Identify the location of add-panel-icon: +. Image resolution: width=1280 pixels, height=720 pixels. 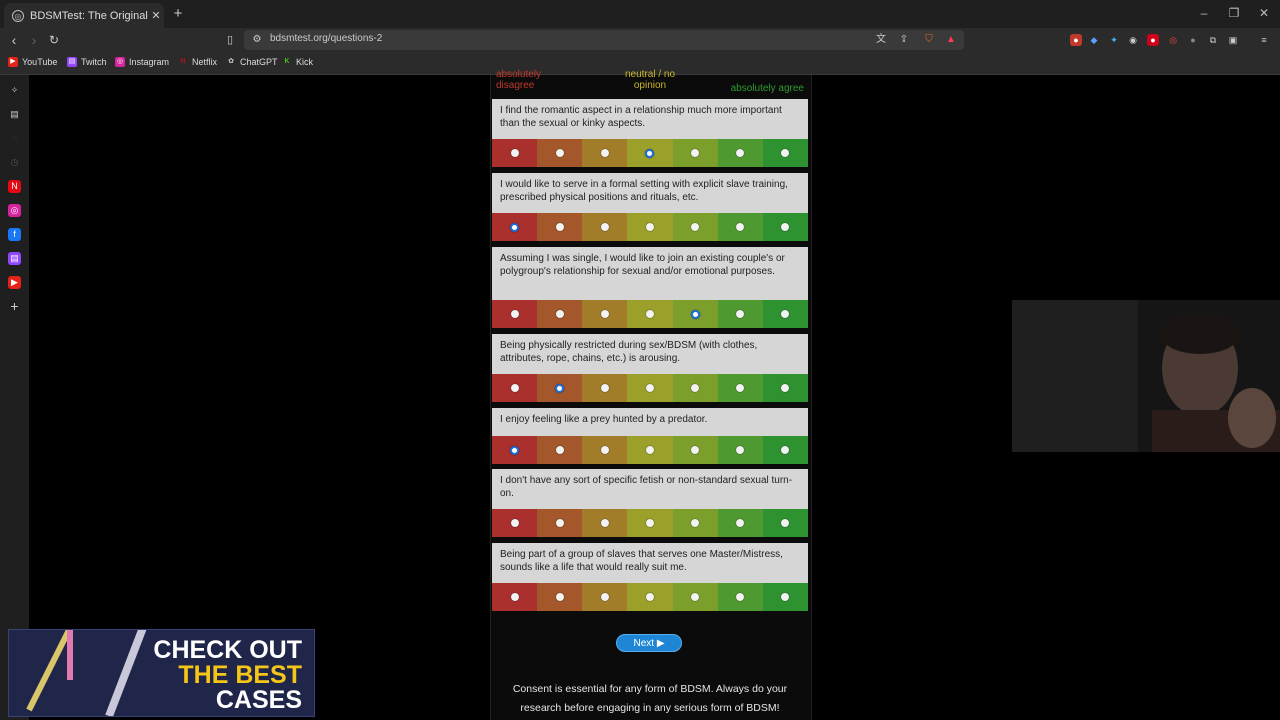
(14, 306).